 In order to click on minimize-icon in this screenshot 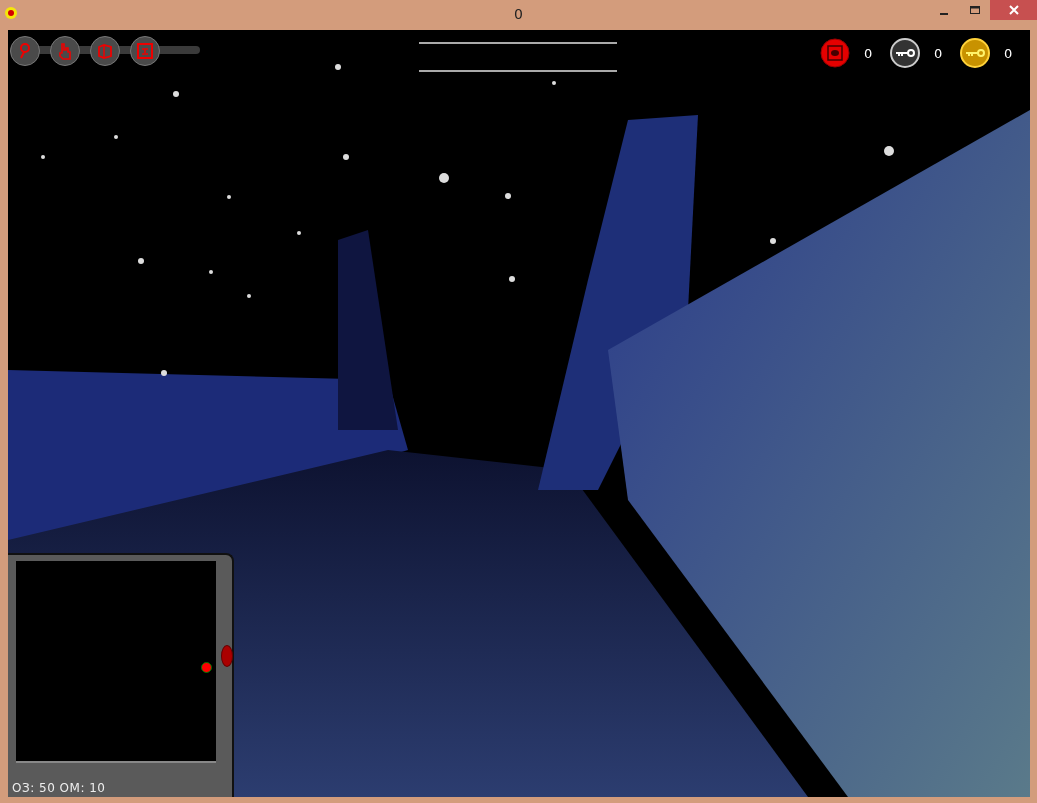, I will do `click(943, 14)`.